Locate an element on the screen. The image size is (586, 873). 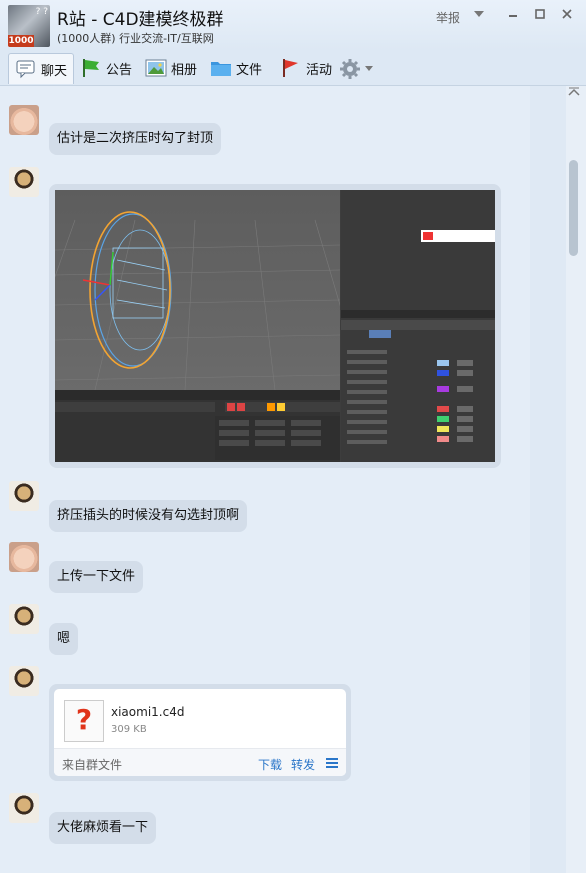
message-bubble: 嗯 is located at coordinates (64, 639).